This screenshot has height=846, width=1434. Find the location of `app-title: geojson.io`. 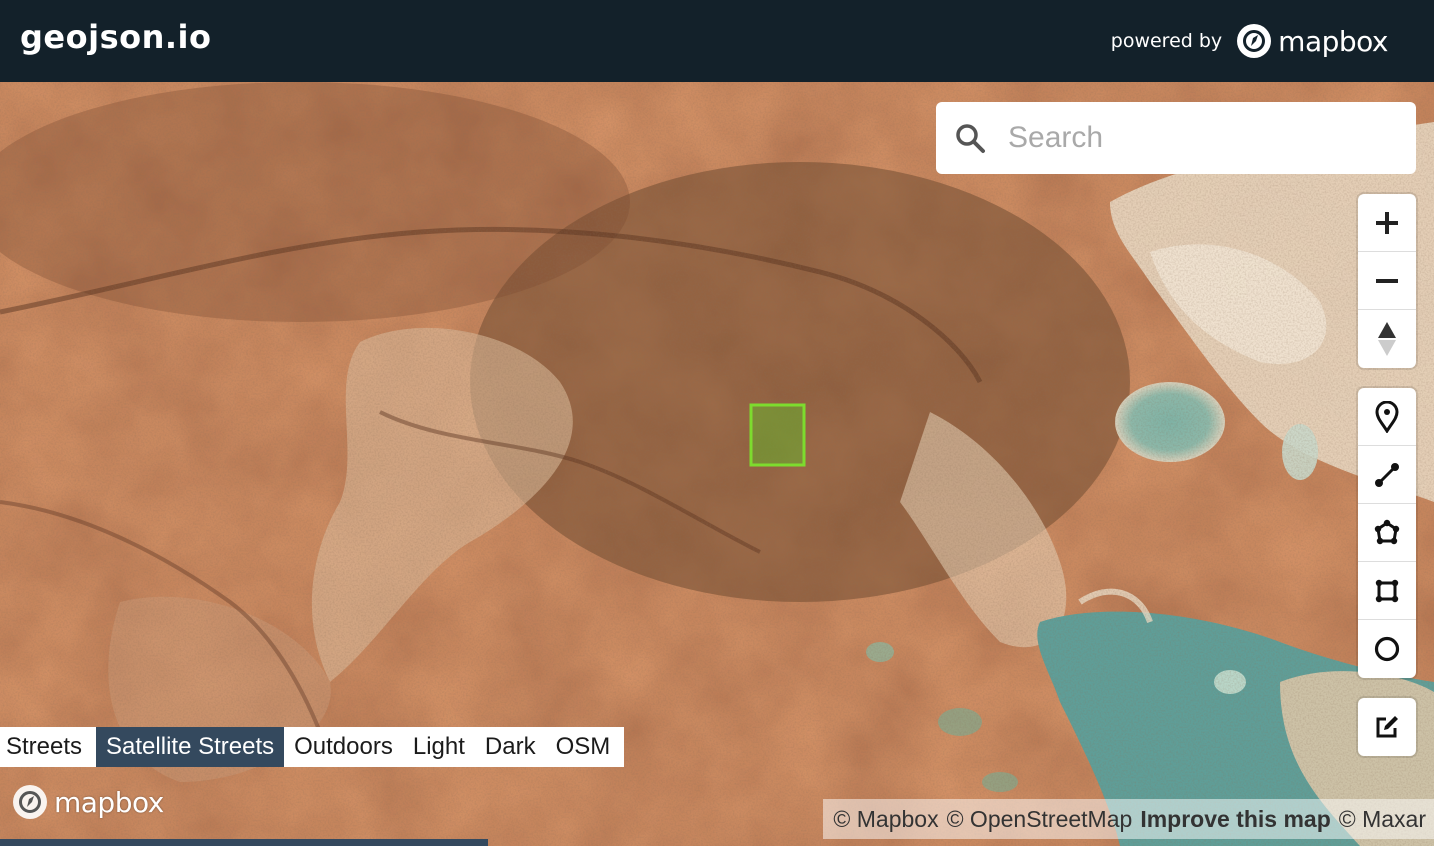

app-title: geojson.io is located at coordinates (115, 37).